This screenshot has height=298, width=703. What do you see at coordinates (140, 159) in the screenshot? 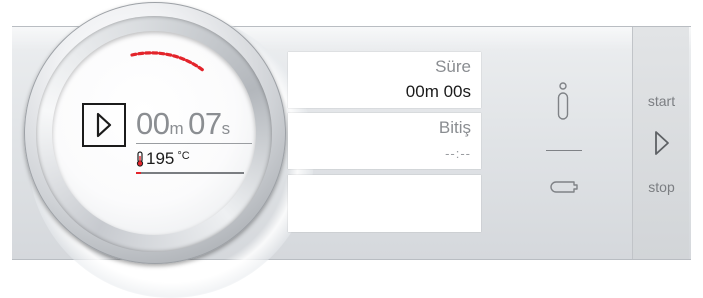
I see `thermometer-icon` at bounding box center [140, 159].